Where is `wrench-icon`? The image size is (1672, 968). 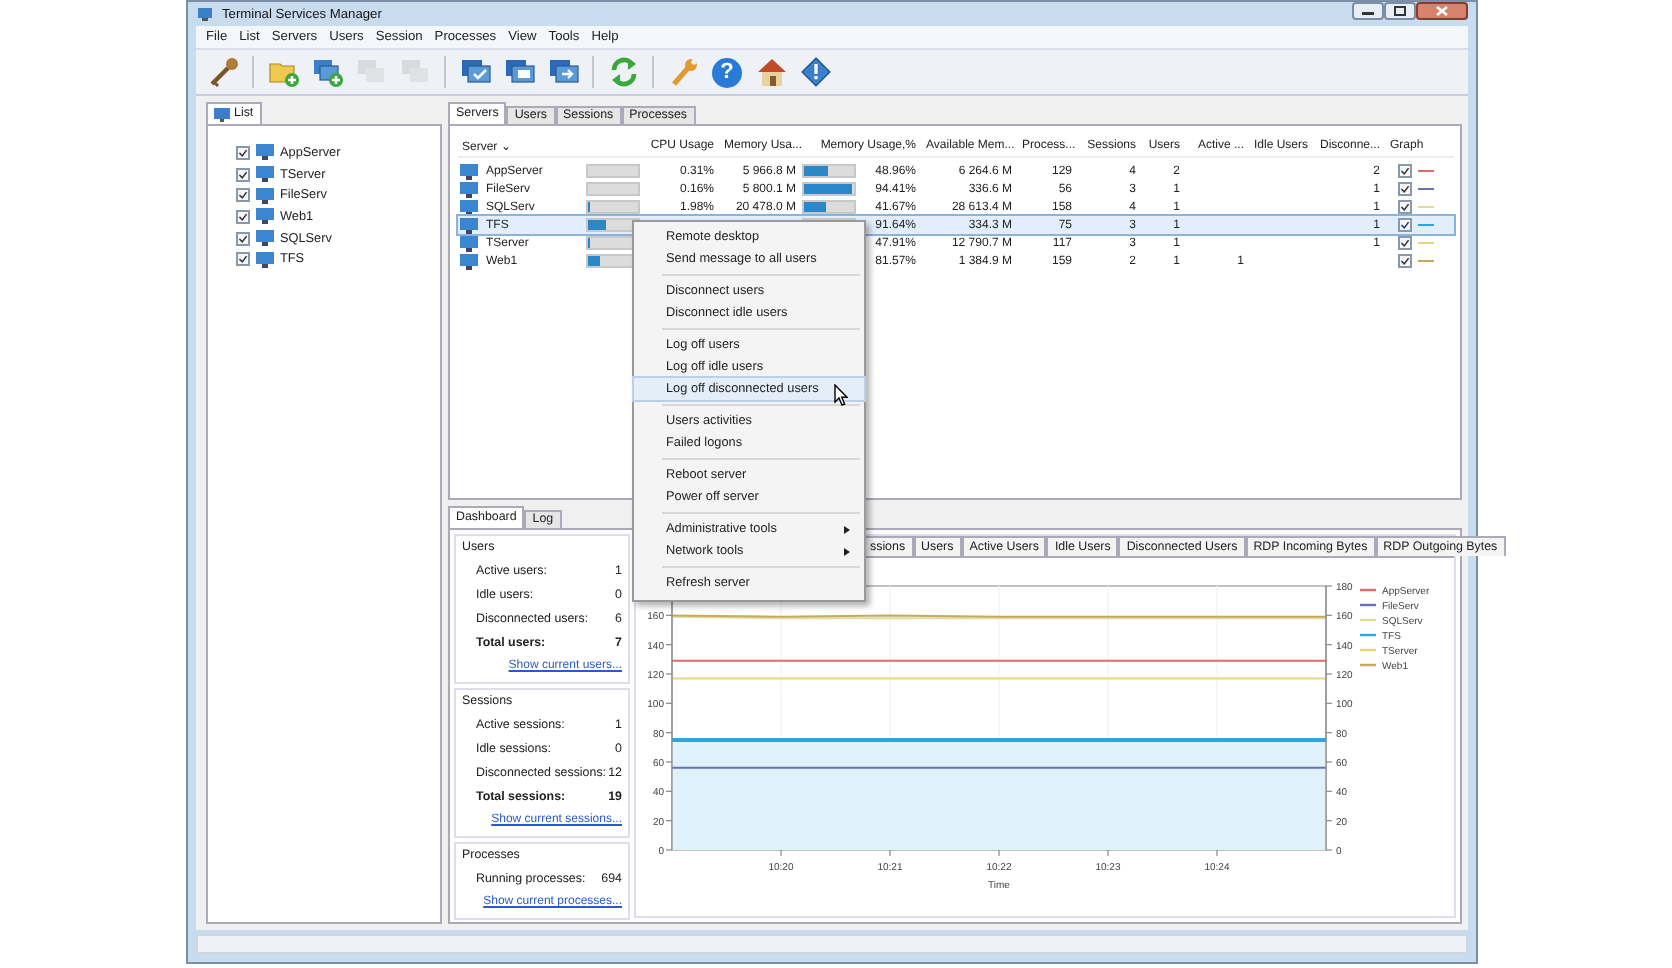 wrench-icon is located at coordinates (683, 72).